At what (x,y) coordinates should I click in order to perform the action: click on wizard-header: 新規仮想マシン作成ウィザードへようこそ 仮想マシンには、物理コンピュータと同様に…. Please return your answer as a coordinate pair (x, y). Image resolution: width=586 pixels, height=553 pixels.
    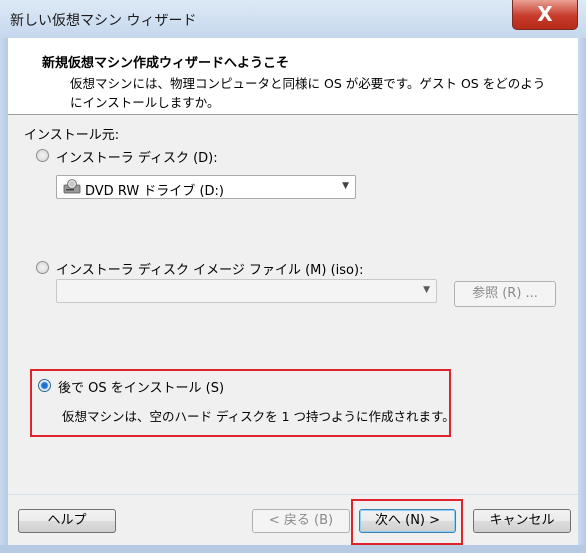
    Looking at the image, I should click on (293, 76).